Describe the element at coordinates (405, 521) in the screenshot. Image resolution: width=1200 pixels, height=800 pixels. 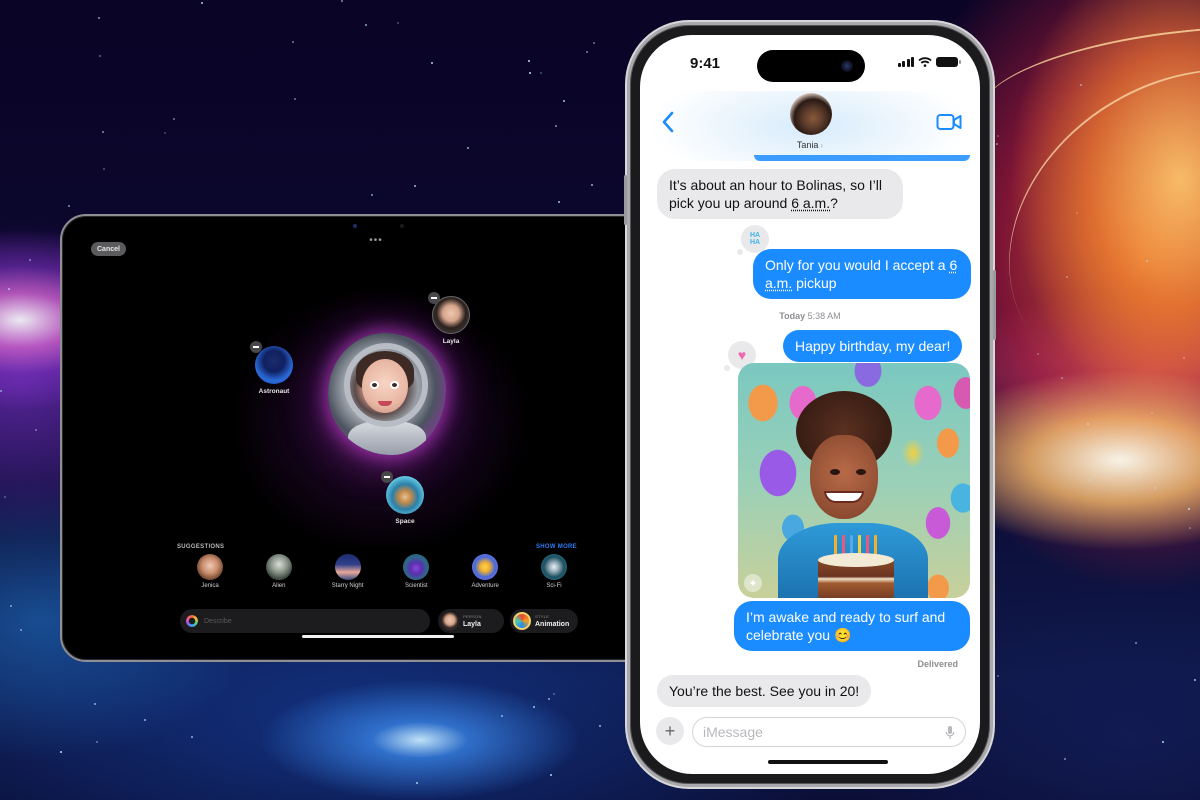
I see `chip-label: Space` at that location.